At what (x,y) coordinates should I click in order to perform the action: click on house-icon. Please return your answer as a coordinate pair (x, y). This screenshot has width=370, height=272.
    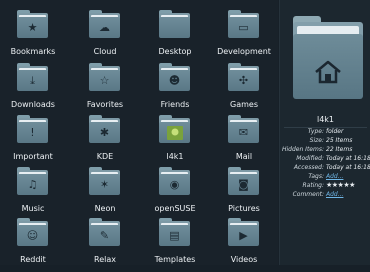
    Looking at the image, I should click on (328, 72).